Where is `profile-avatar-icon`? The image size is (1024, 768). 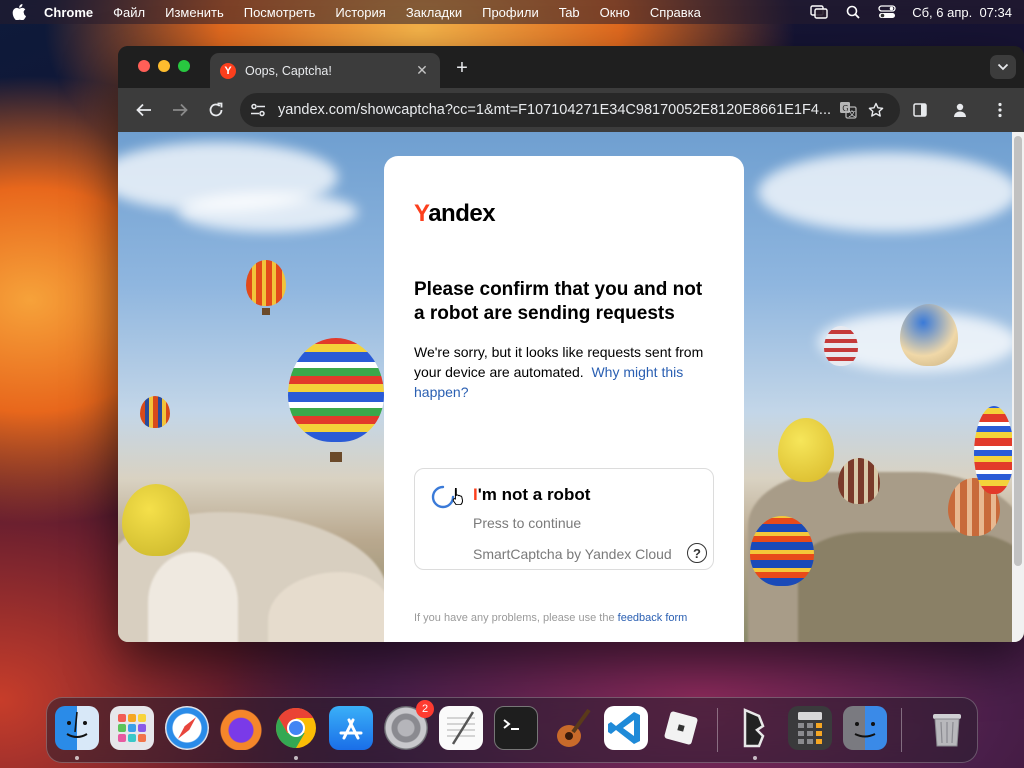
profile-avatar-icon is located at coordinates (960, 110).